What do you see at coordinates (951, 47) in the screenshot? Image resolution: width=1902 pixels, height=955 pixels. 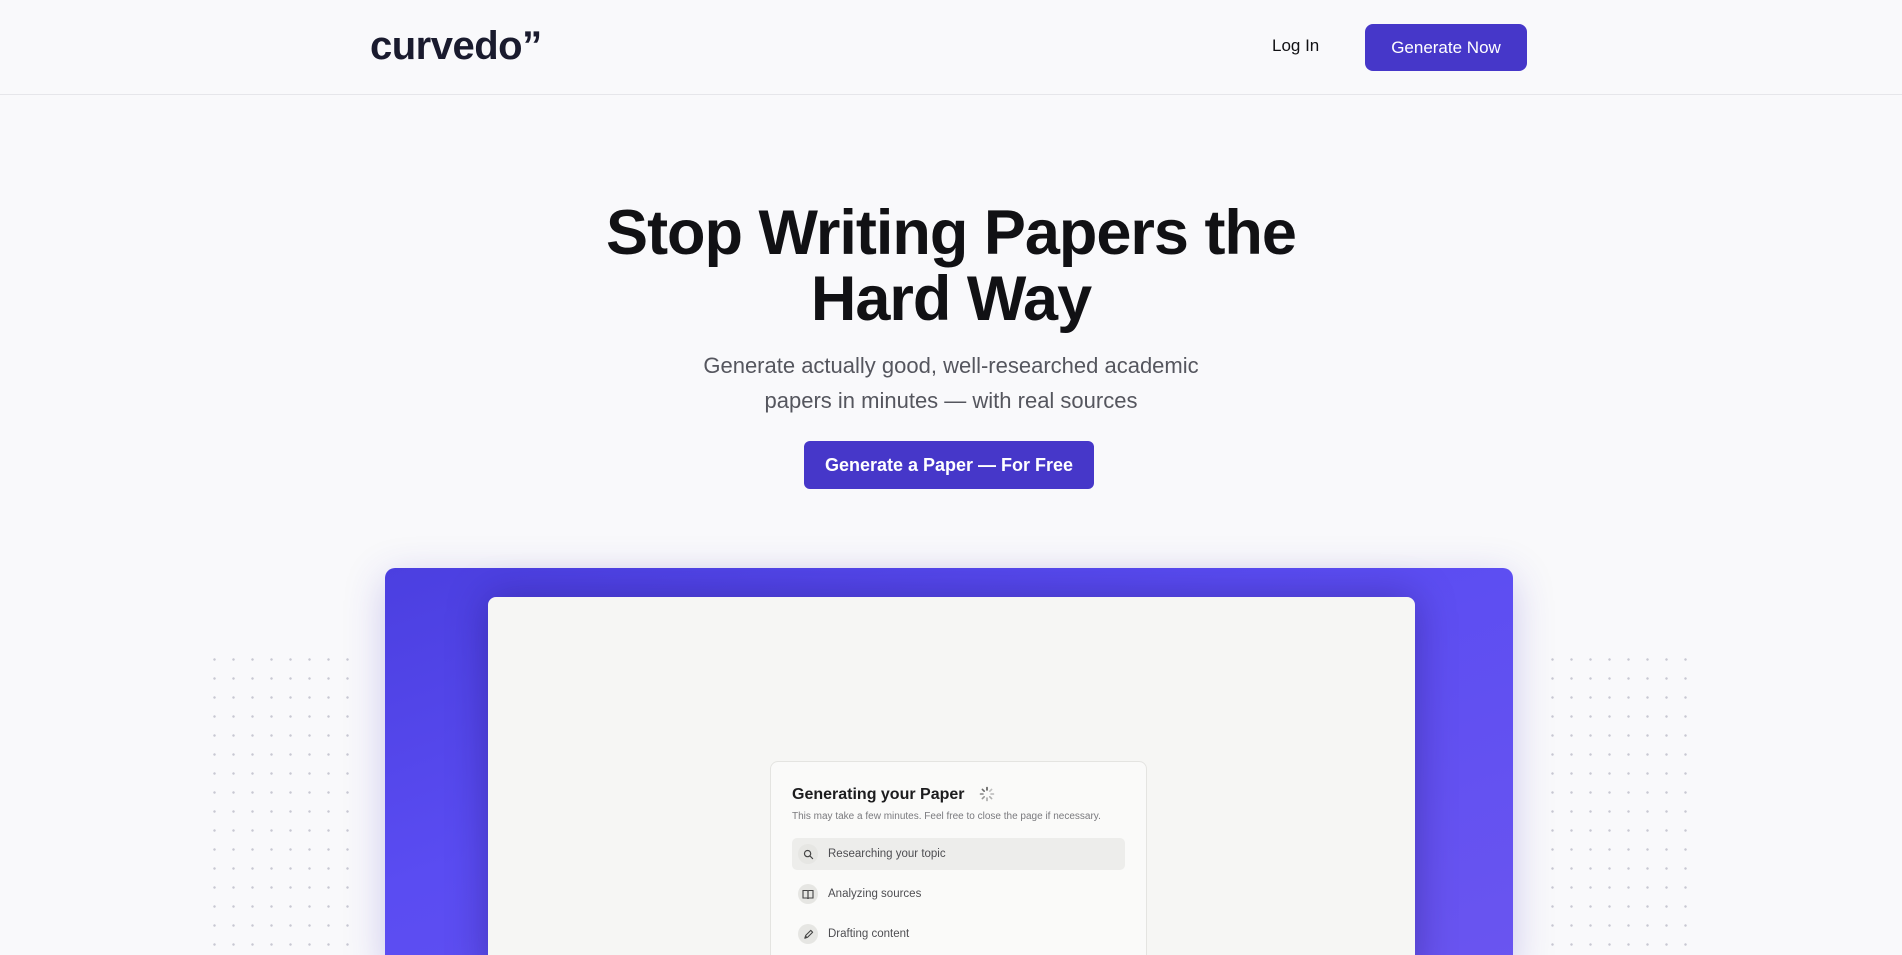 I see `top-nav: curvedo” Log In Generate Now` at bounding box center [951, 47].